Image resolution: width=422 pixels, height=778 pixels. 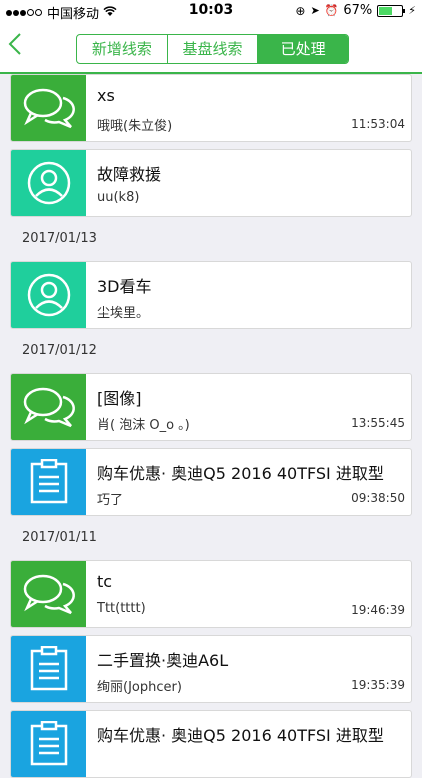 I want to click on segmented-control: 新增线索 基盘线索 已处理, so click(x=212, y=49).